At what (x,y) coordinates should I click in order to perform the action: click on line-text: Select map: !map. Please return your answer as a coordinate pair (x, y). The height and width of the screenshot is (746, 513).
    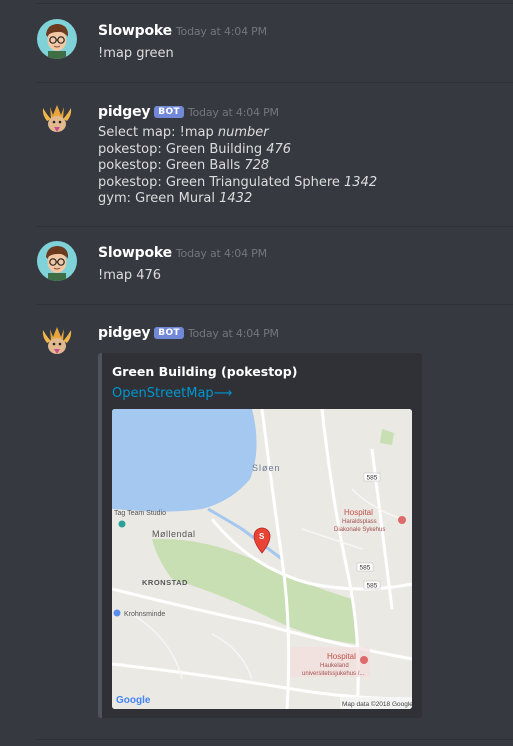
    Looking at the image, I should click on (158, 132).